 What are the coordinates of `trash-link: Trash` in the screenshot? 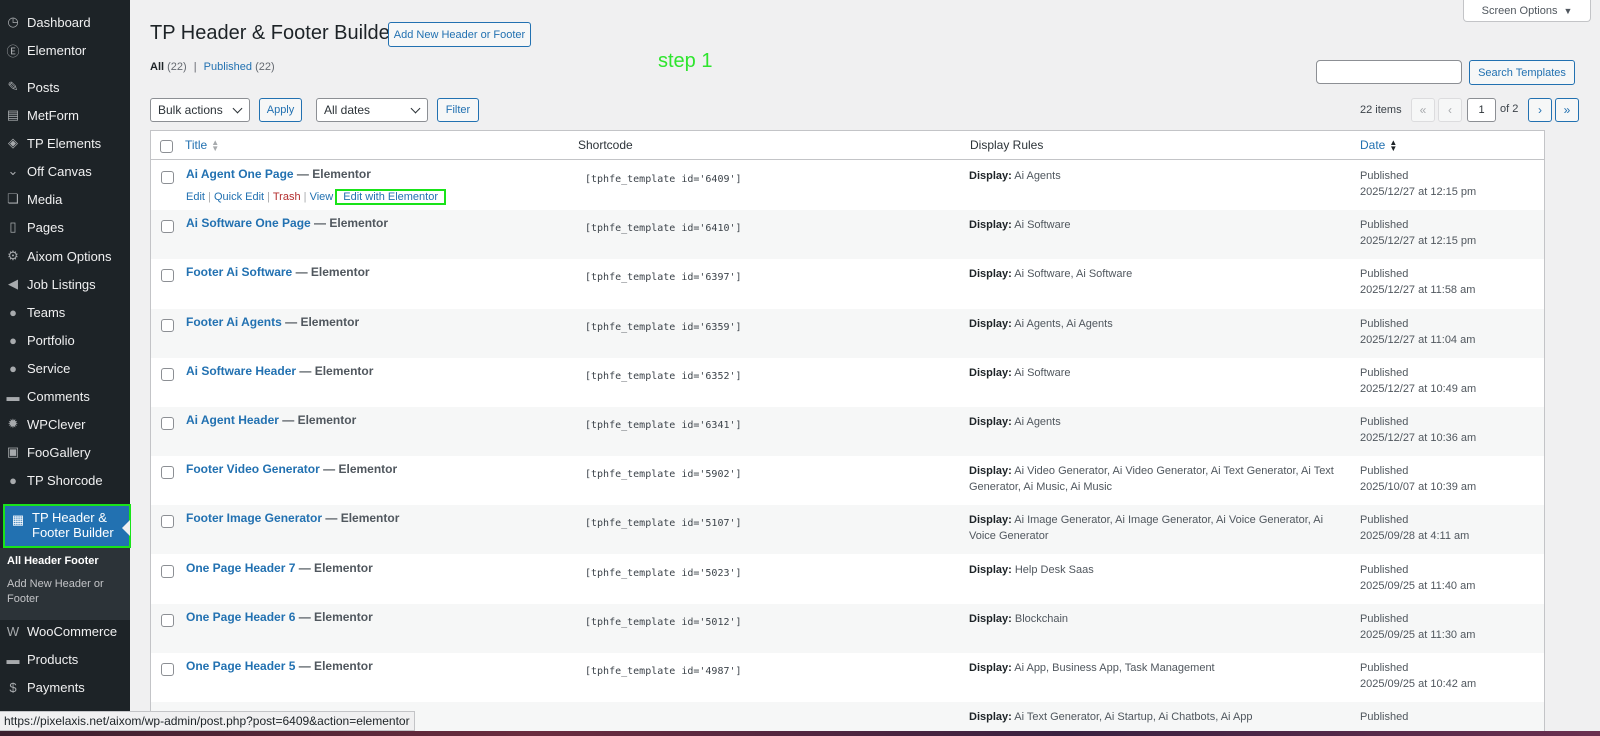 It's located at (287, 197).